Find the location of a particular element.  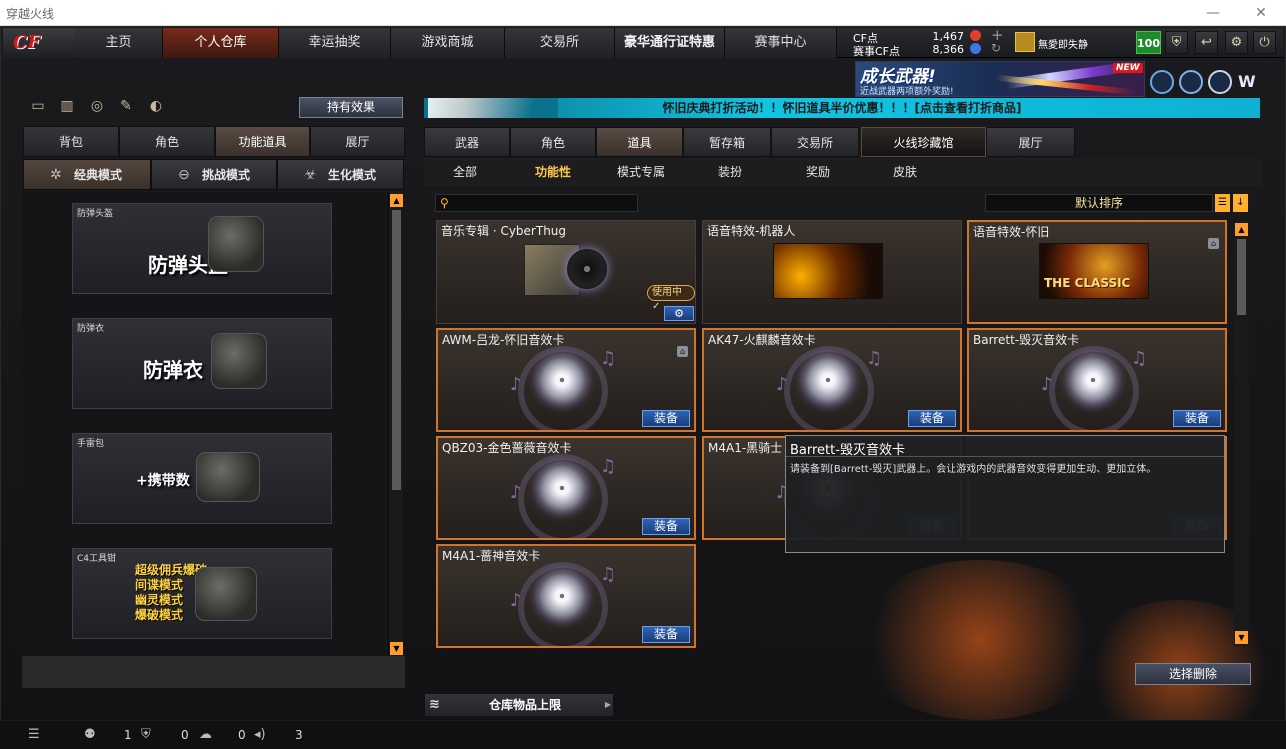

music-note-icon: ♪ is located at coordinates (516, 492).